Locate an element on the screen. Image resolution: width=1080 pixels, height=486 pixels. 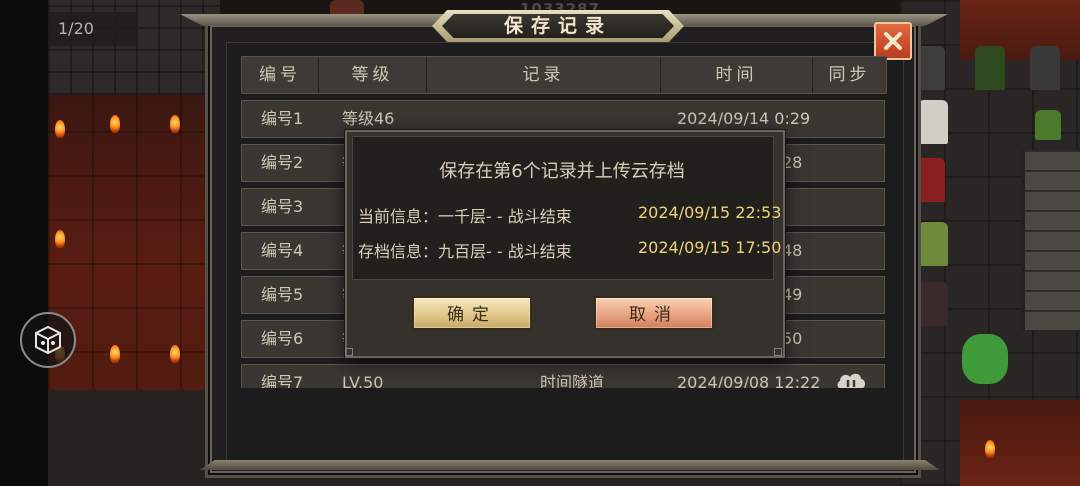
close-icon is located at coordinates (893, 41).